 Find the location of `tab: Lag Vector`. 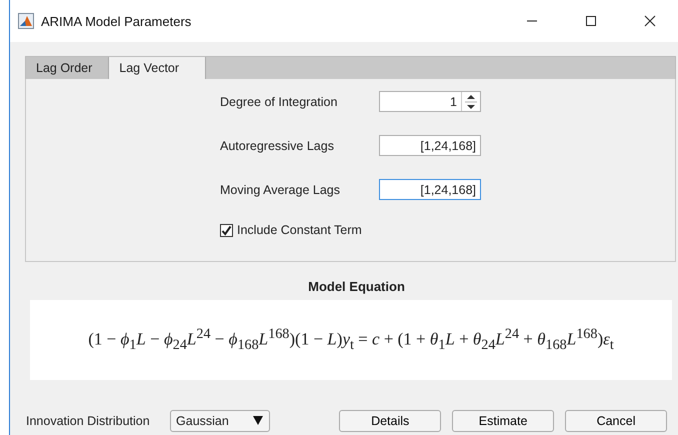

tab: Lag Vector is located at coordinates (157, 68).